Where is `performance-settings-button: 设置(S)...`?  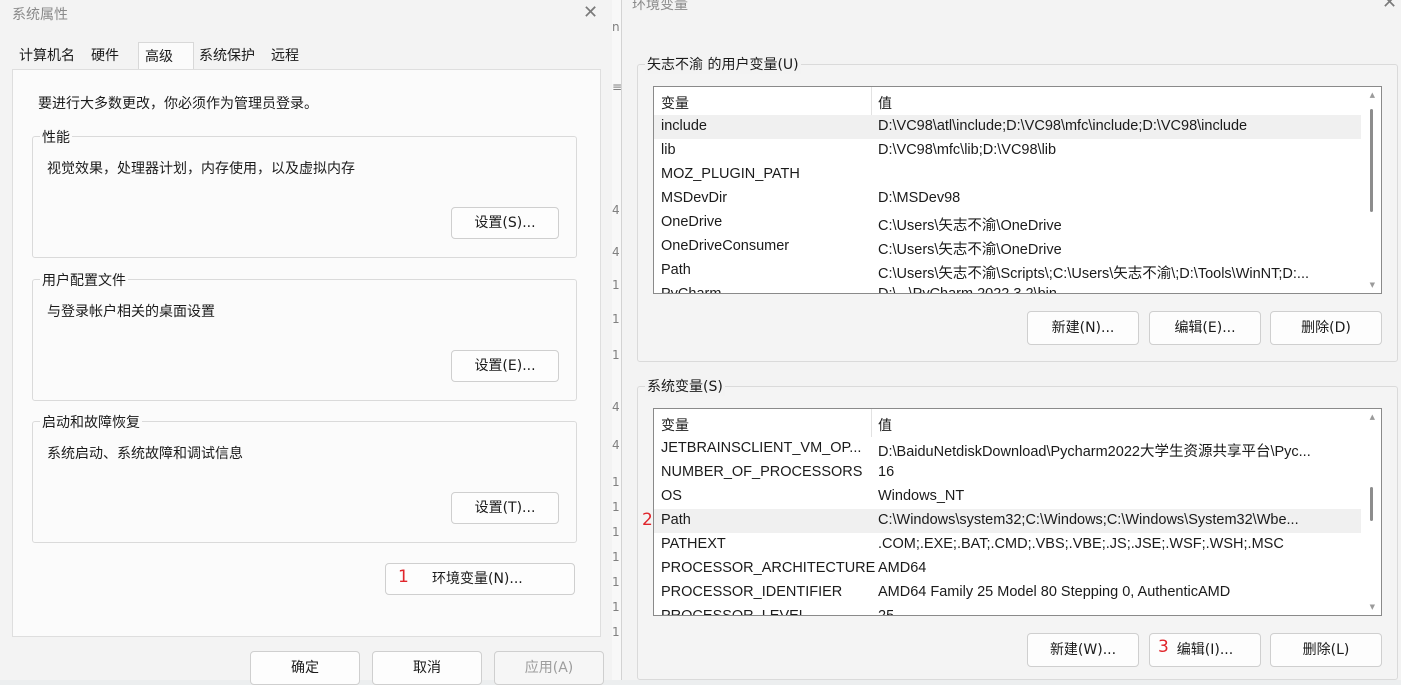 performance-settings-button: 设置(S)... is located at coordinates (505, 223).